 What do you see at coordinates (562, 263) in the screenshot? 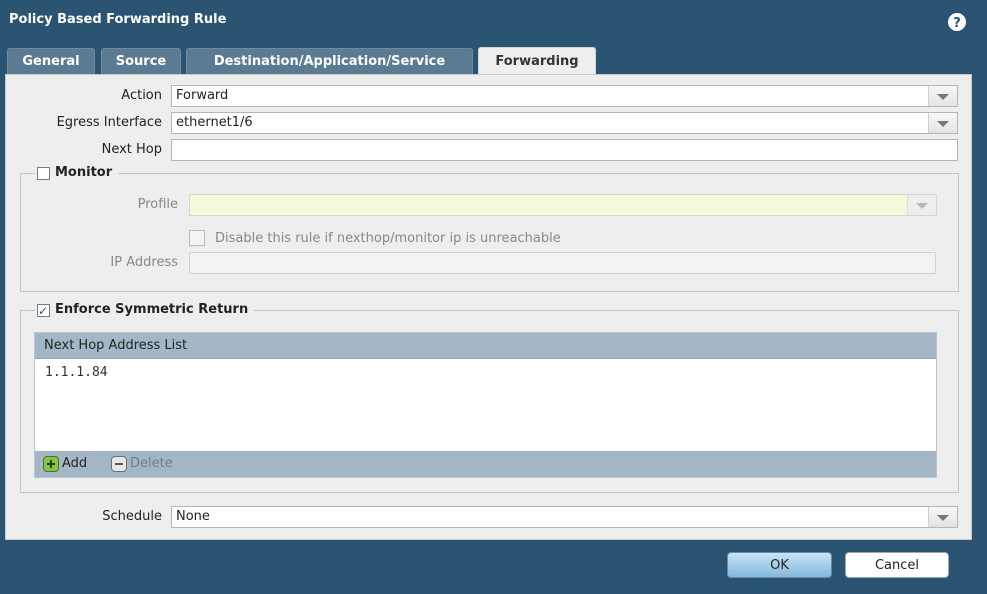
I see `ip-address-input` at bounding box center [562, 263].